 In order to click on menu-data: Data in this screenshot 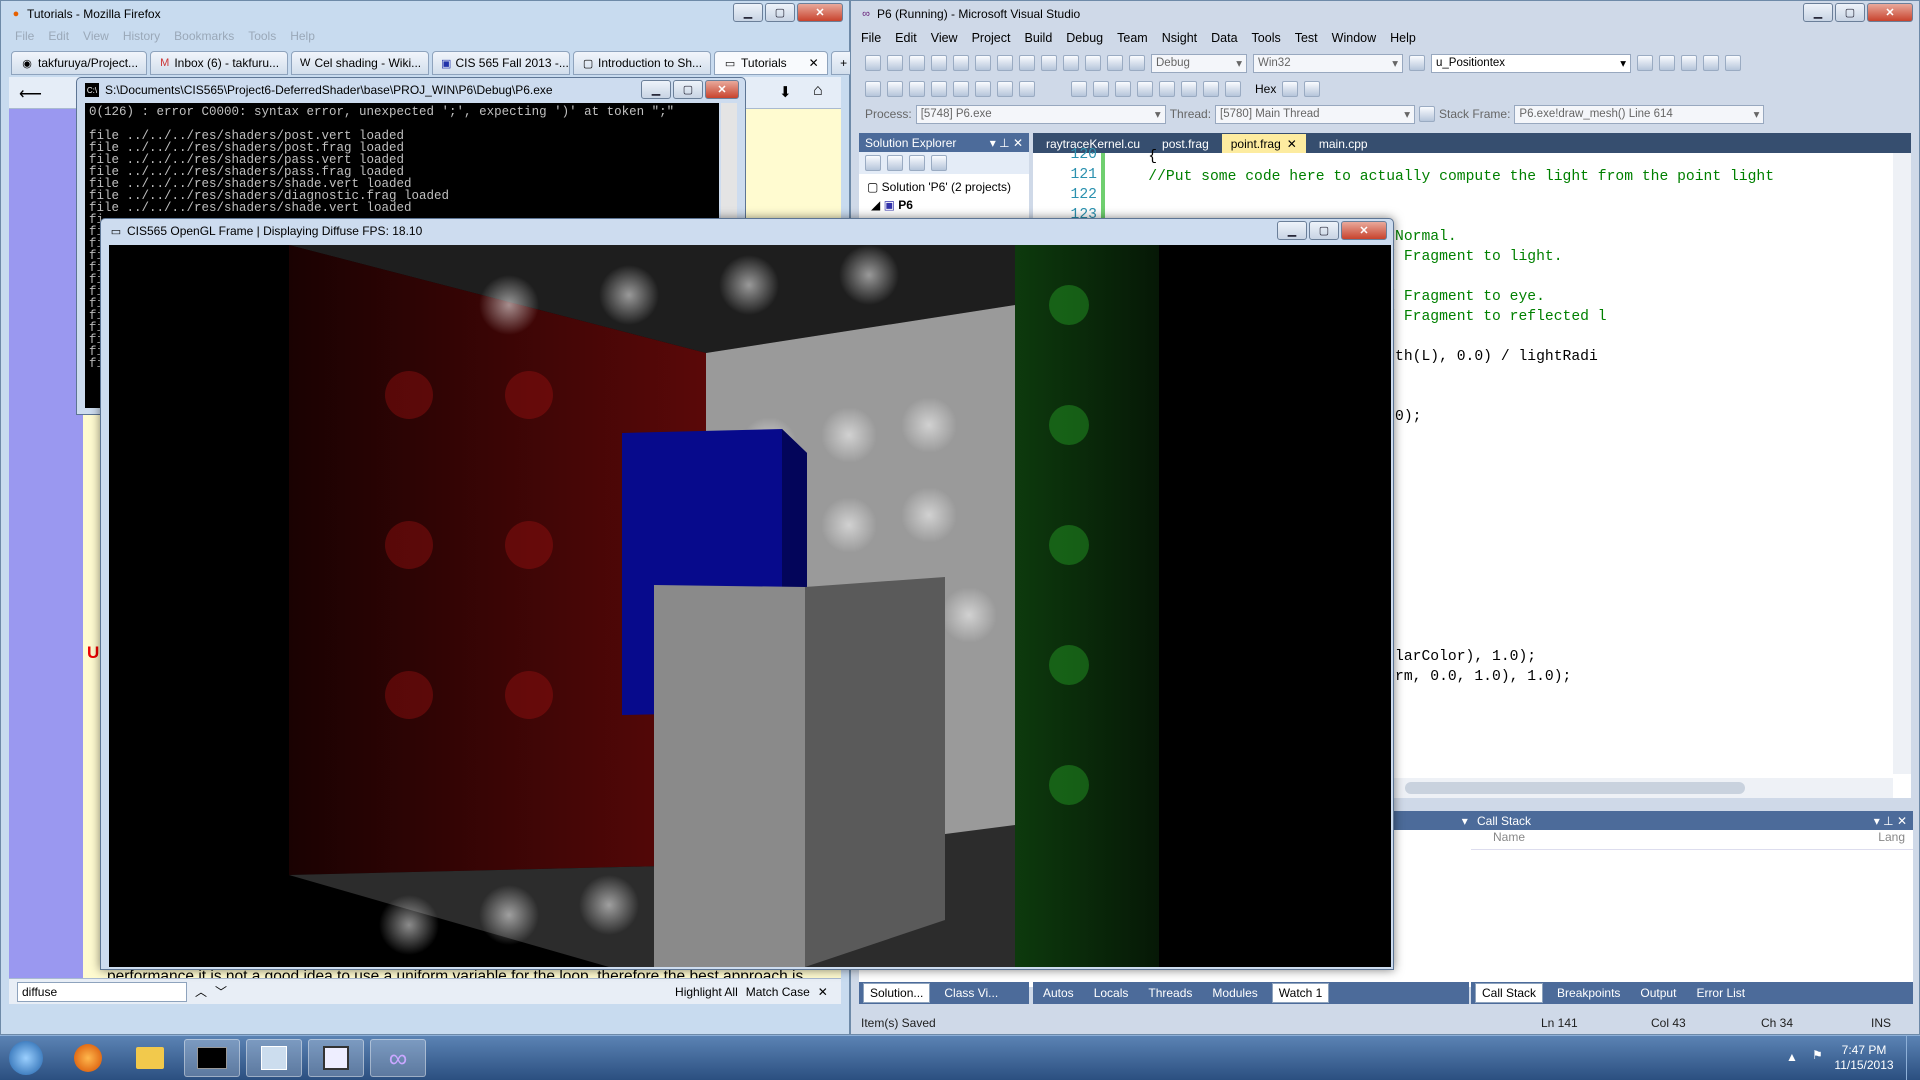, I will do `click(1224, 38)`.